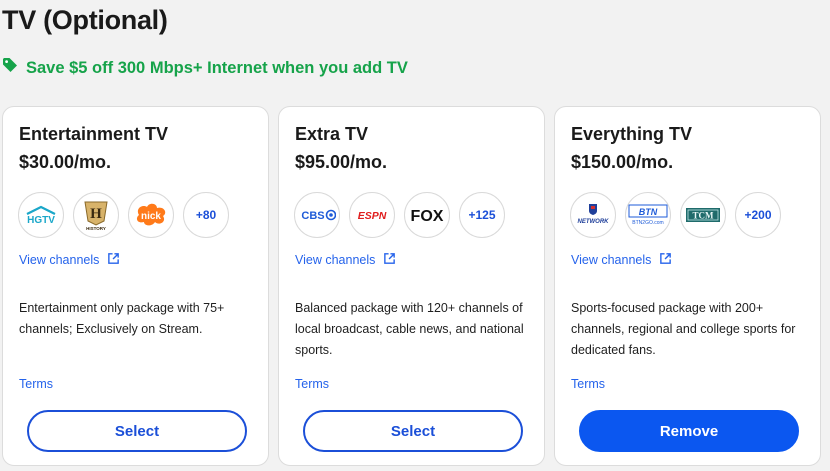 This screenshot has width=830, height=471. I want to click on espn-logo-text: ESPN, so click(372, 216).